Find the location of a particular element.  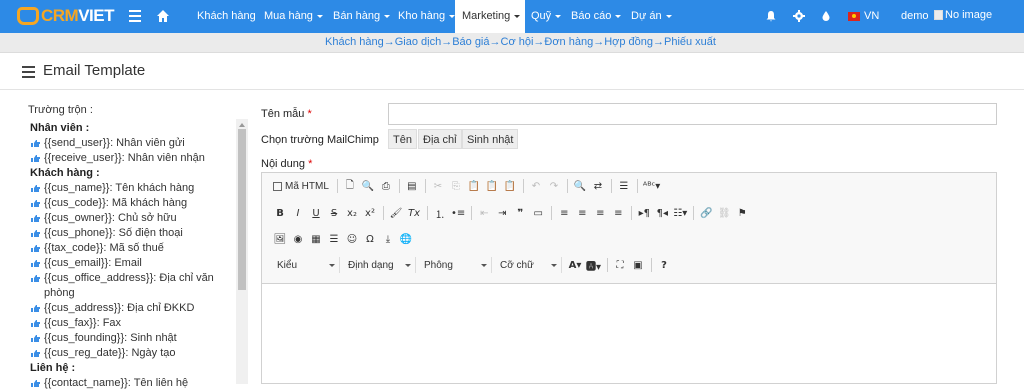

format-select: Định dạng is located at coordinates (380, 265).